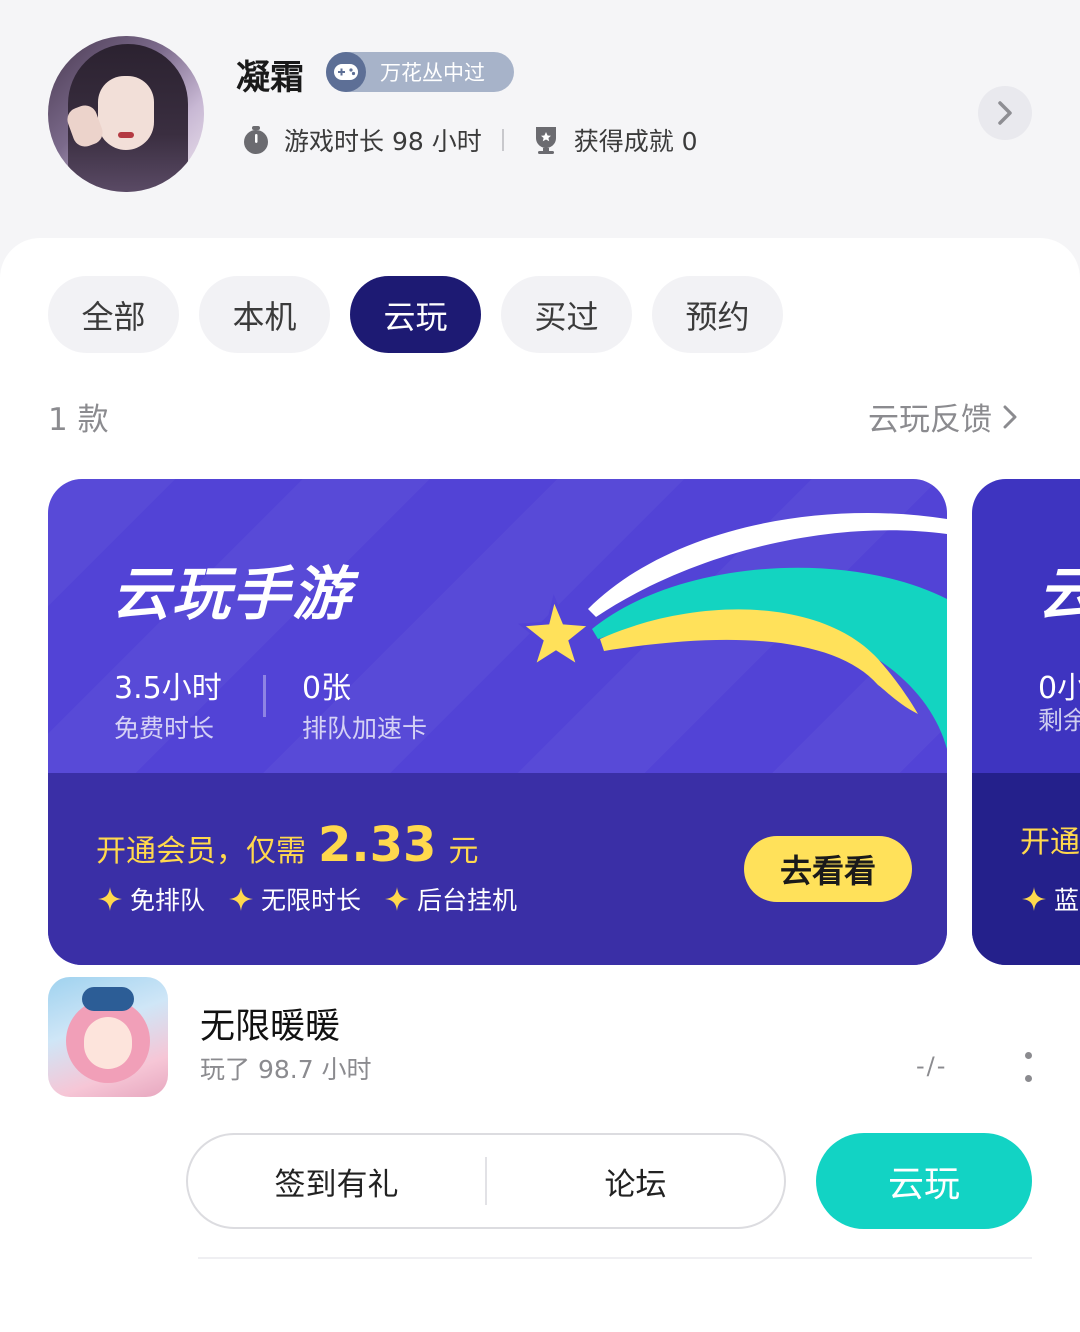 Image resolution: width=1080 pixels, height=1332 pixels. Describe the element at coordinates (270, 78) in the screenshot. I see `user-name: 凝霜` at that location.